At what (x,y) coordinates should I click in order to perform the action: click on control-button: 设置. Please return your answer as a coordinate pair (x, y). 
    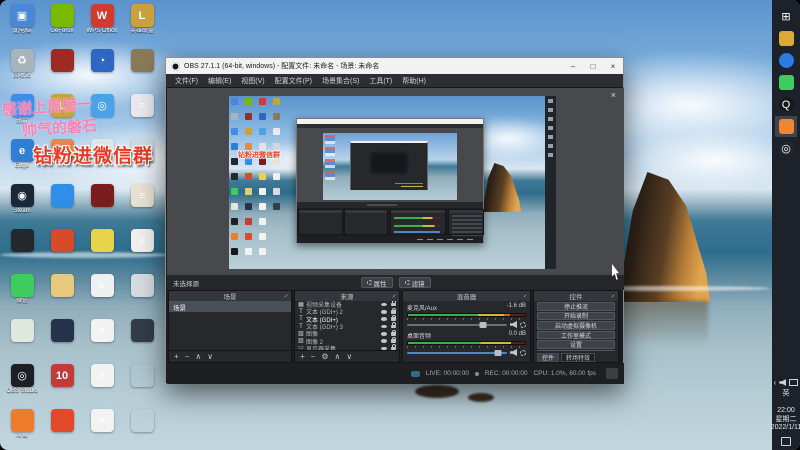
    Looking at the image, I should click on (576, 344).